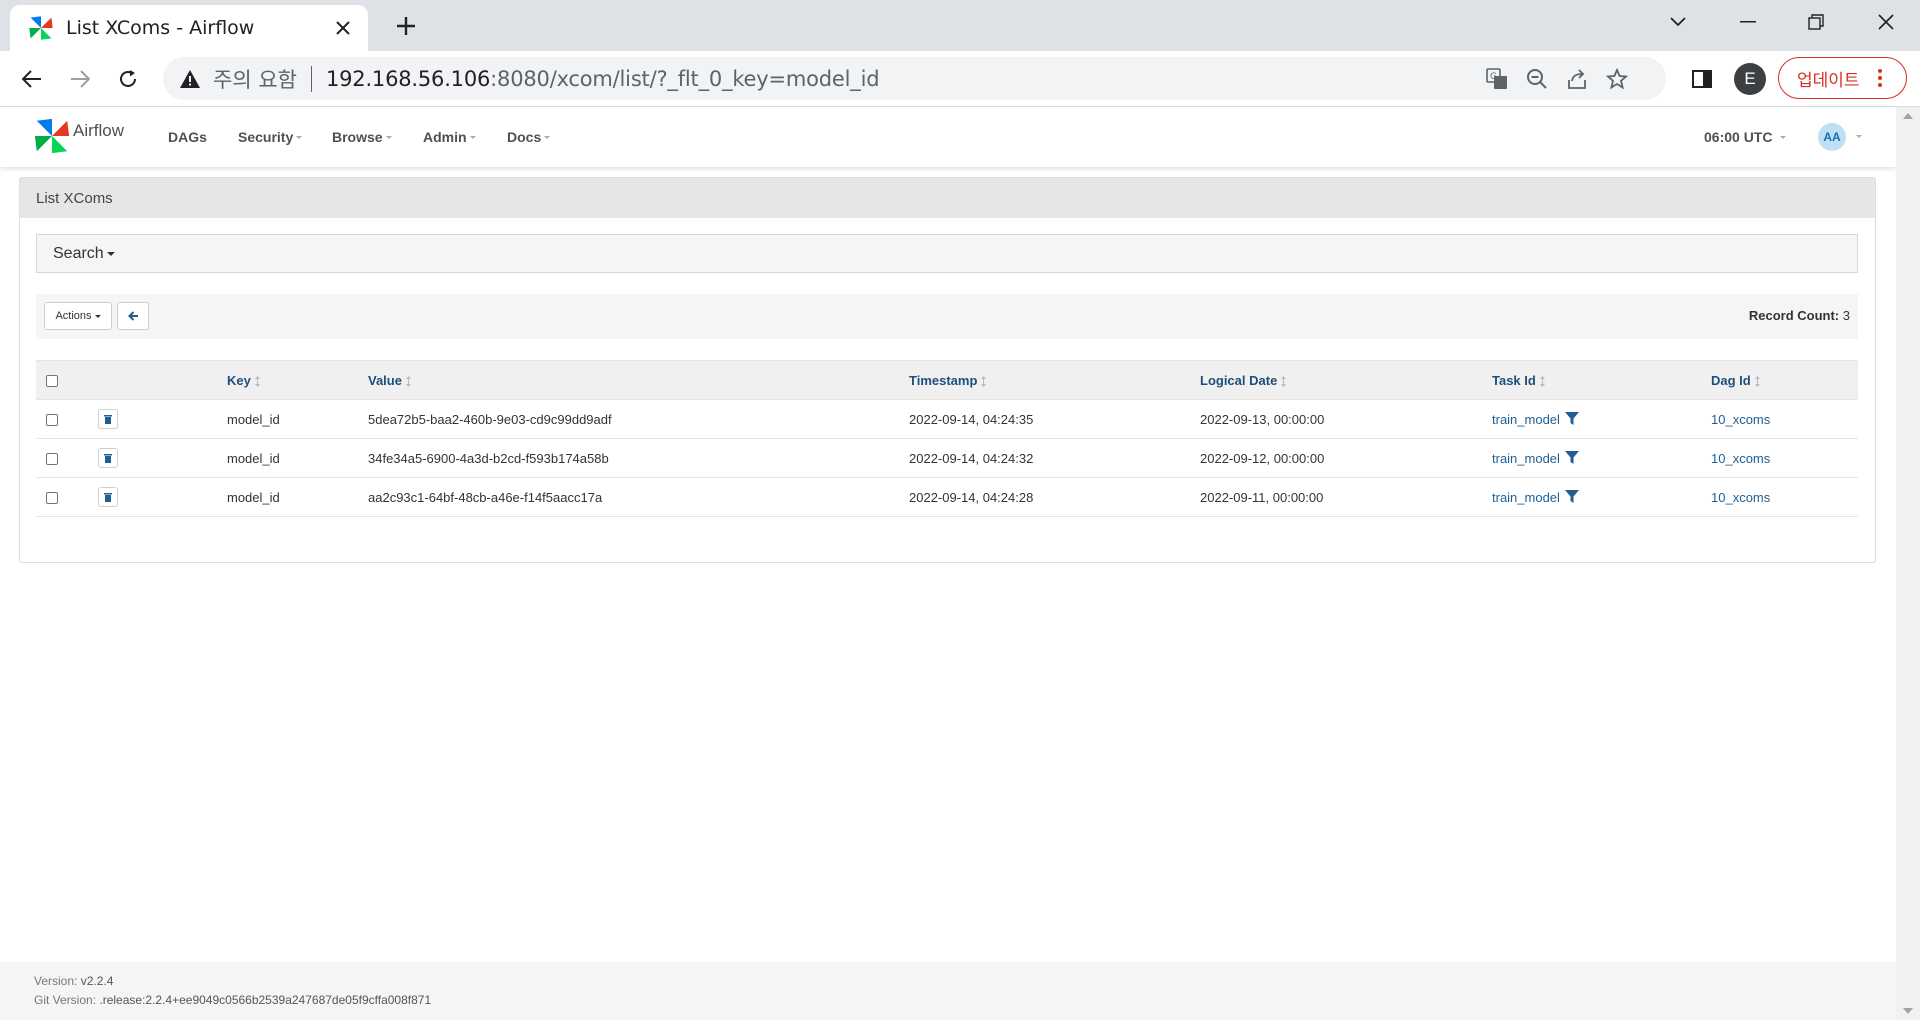 This screenshot has height=1020, width=1920. What do you see at coordinates (1514, 380) in the screenshot?
I see `header-task-id-label: Task Id` at bounding box center [1514, 380].